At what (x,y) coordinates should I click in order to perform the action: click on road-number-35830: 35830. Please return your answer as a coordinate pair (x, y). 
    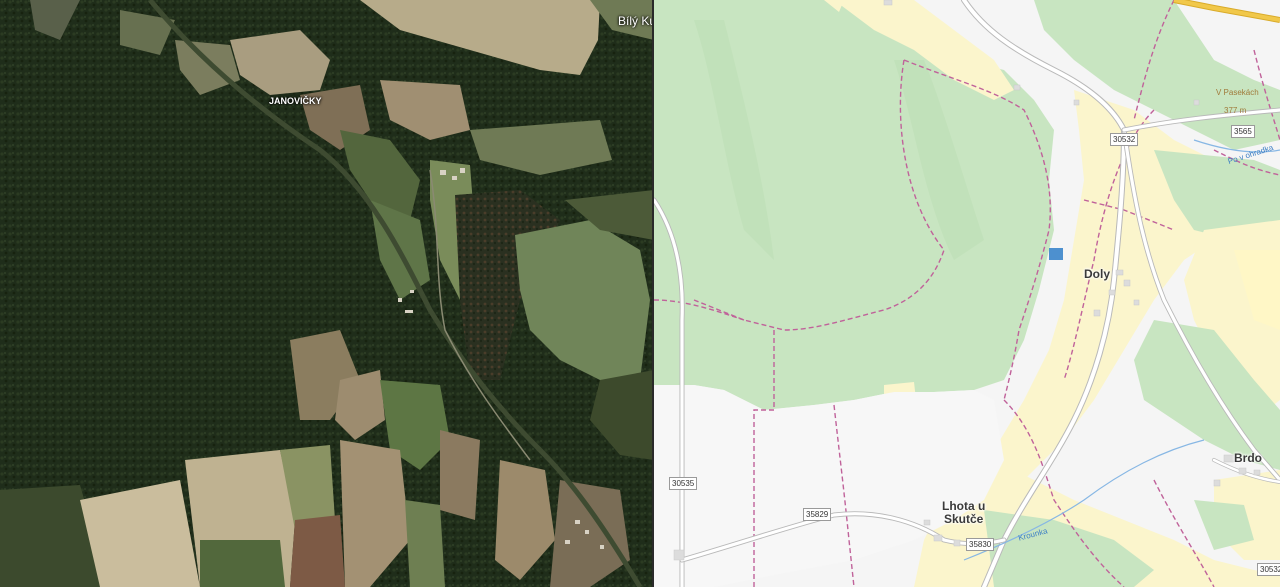
    Looking at the image, I should click on (980, 544).